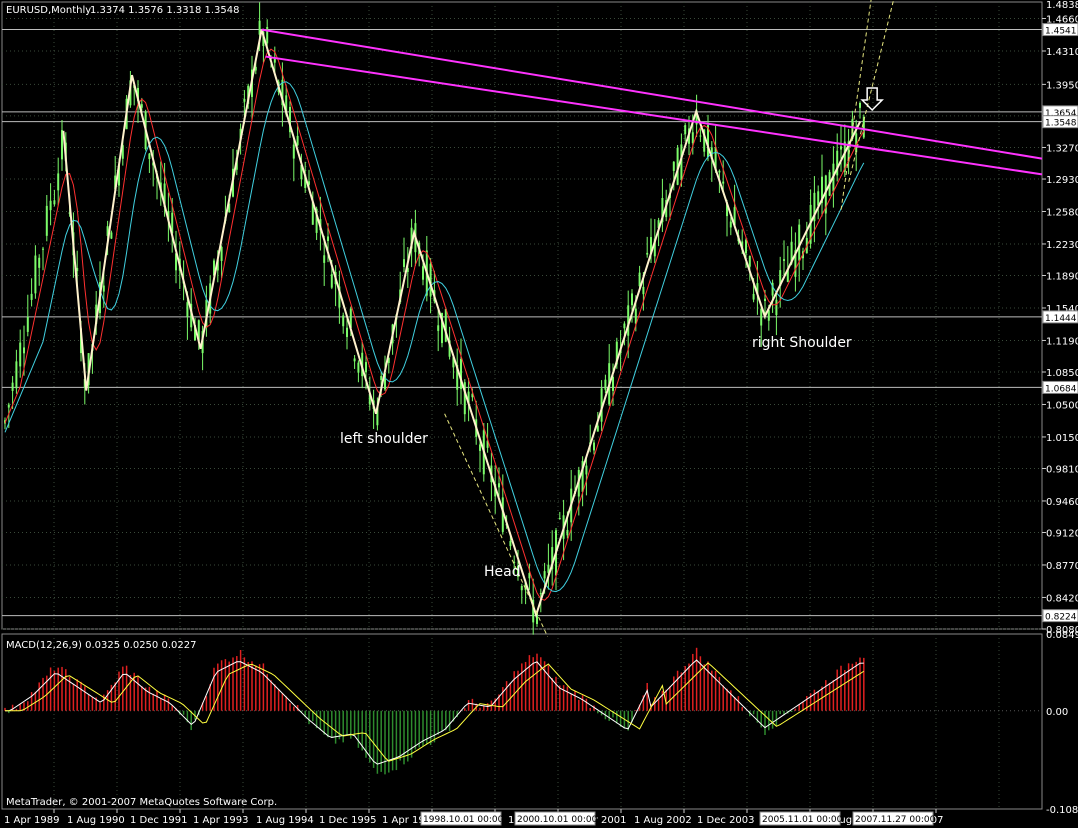 Image resolution: width=1078 pixels, height=828 pixels. What do you see at coordinates (348, 820) in the screenshot?
I see `x-tick-label: 1 Dec 1995` at bounding box center [348, 820].